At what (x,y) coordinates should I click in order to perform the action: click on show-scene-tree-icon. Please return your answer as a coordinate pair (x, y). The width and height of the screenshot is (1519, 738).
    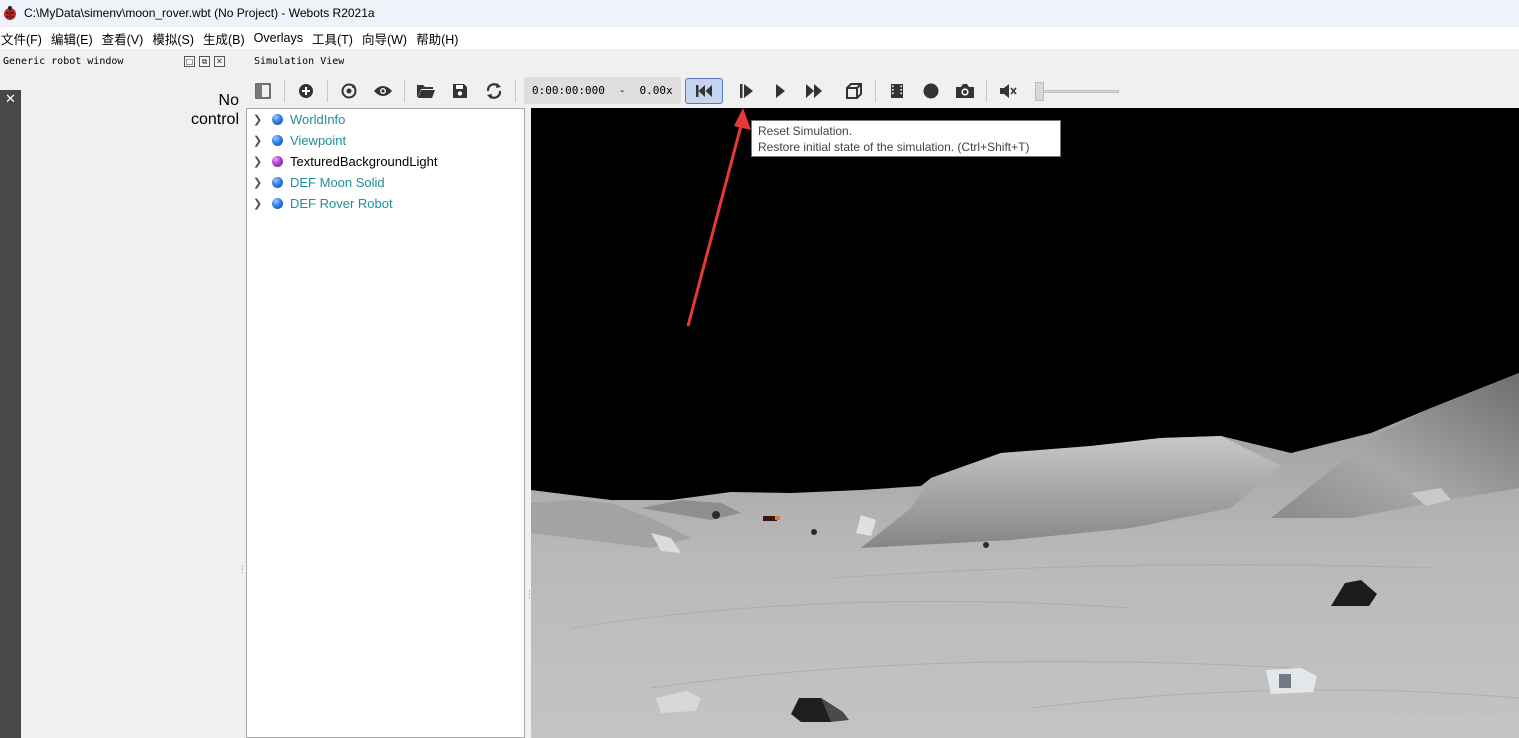
    Looking at the image, I should click on (263, 91).